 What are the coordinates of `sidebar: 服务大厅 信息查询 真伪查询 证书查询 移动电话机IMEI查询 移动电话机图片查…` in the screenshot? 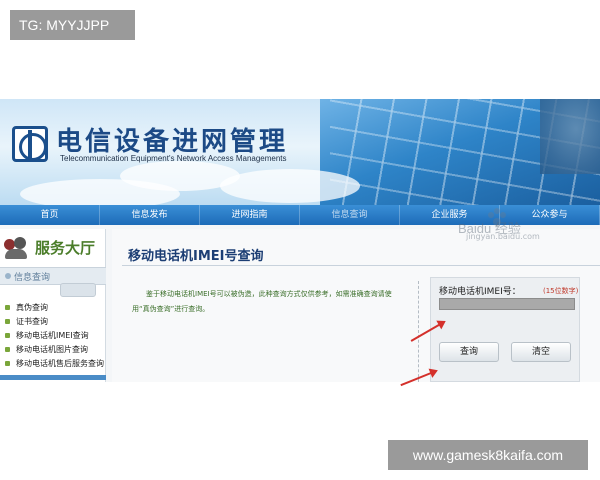 It's located at (53, 305).